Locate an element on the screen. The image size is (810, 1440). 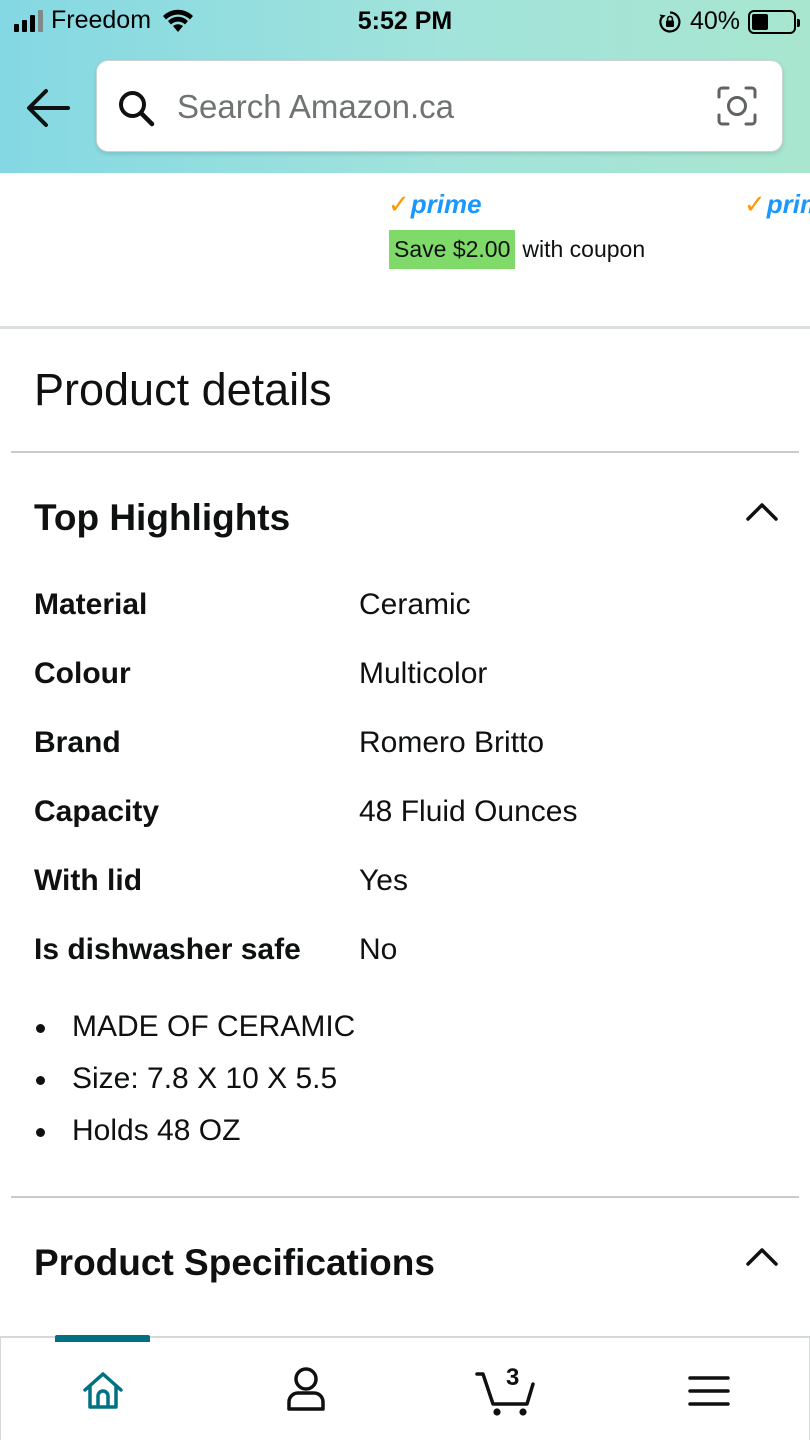
tab-account is located at coordinates (306, 1389).